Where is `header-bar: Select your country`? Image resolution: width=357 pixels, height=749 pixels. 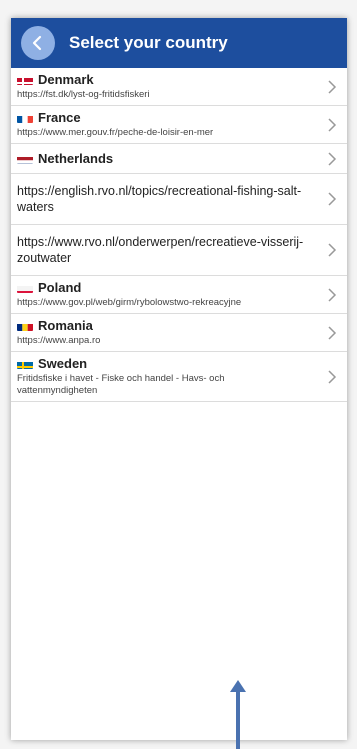
header-bar: Select your country is located at coordinates (179, 43).